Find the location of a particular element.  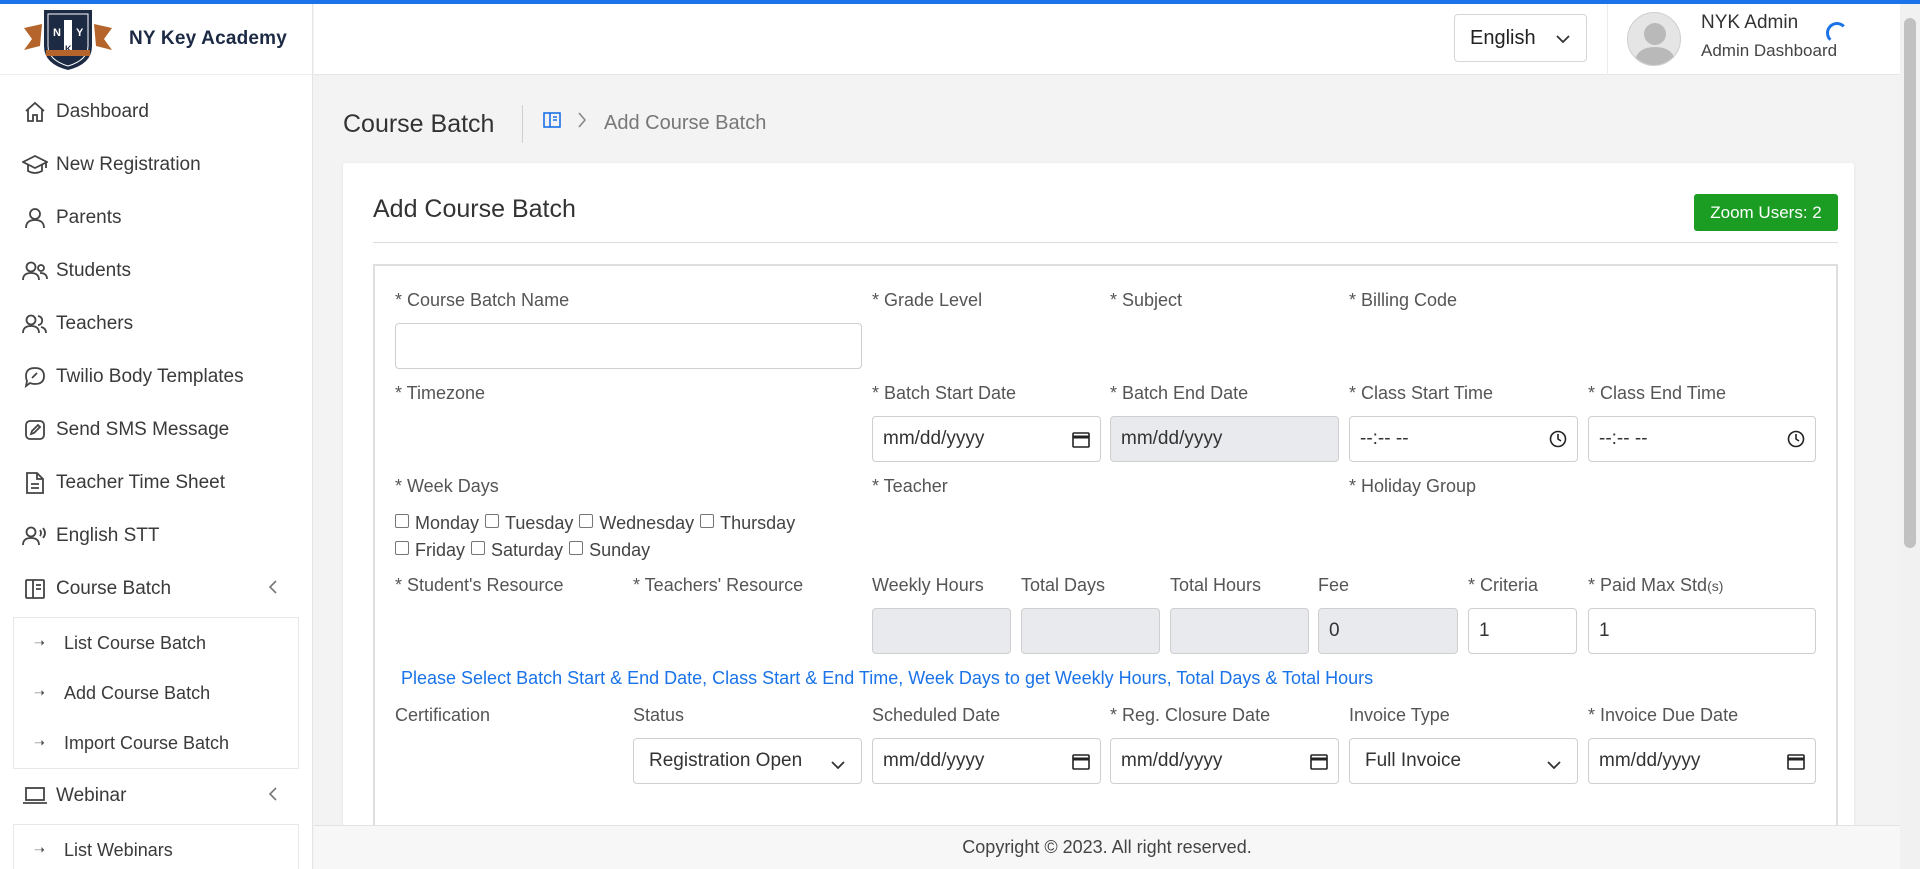

language-select: English is located at coordinates (1520, 38).